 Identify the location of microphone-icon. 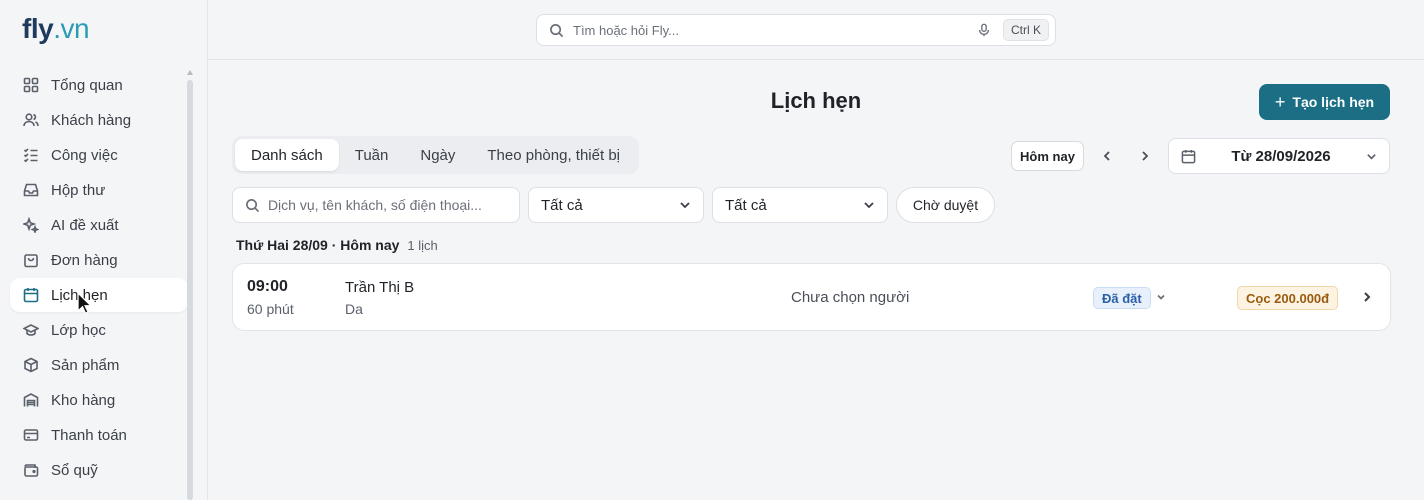
(984, 30).